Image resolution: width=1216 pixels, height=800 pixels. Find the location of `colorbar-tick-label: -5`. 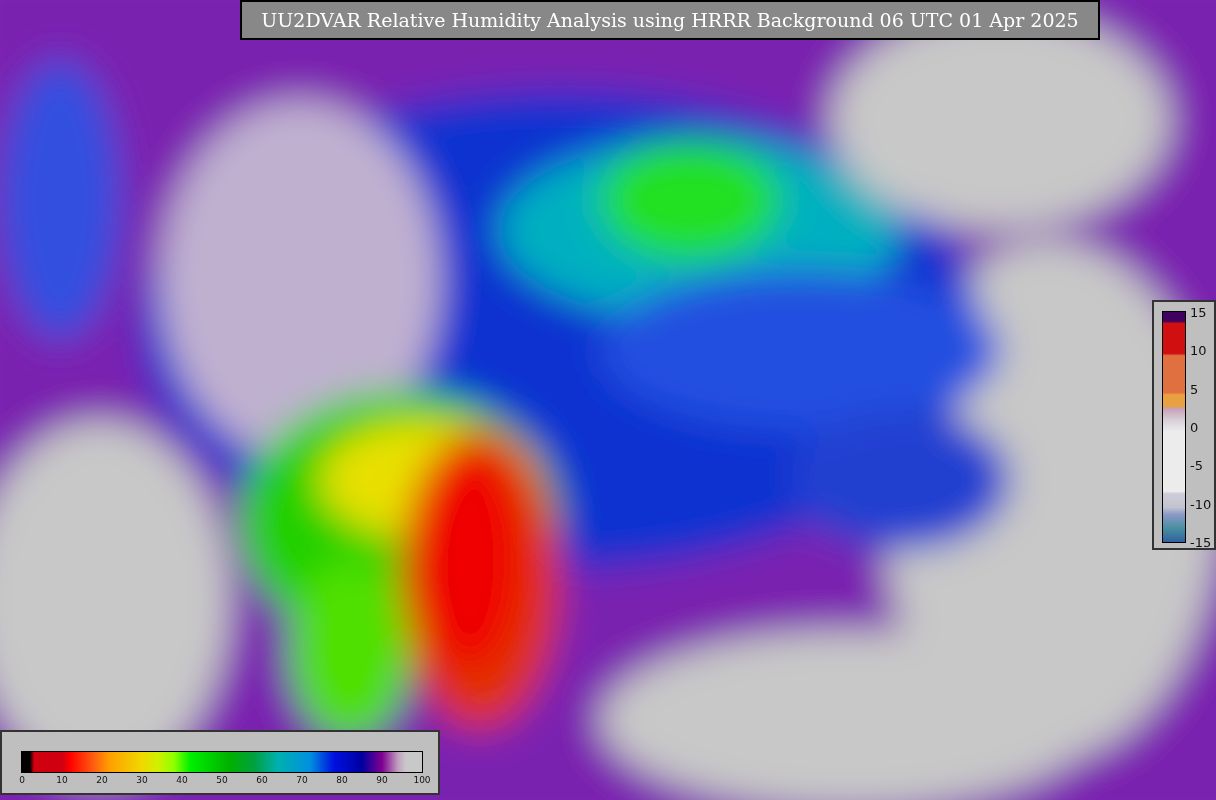

colorbar-tick-label: -5 is located at coordinates (1196, 465).